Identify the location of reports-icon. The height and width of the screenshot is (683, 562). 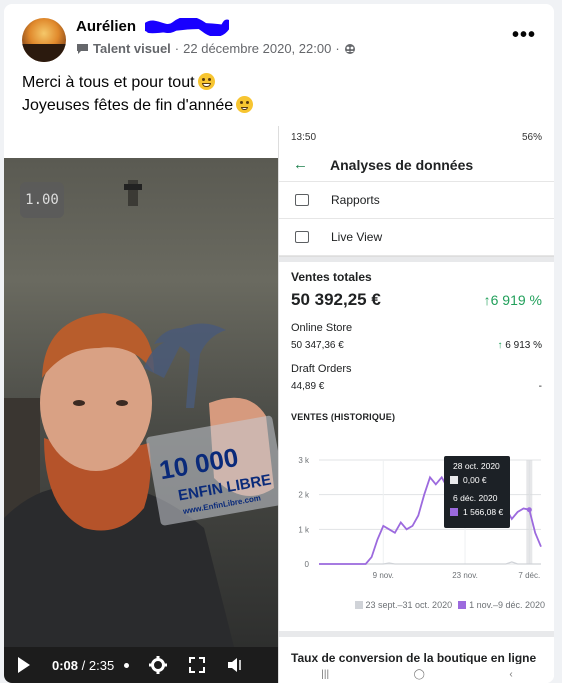
(302, 200).